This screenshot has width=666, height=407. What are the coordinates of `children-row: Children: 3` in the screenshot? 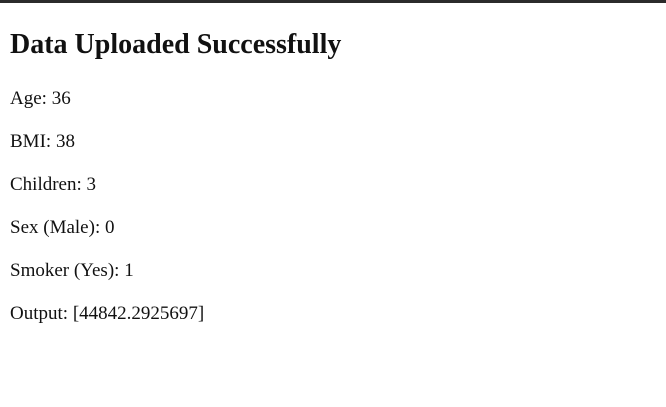 It's located at (53, 185).